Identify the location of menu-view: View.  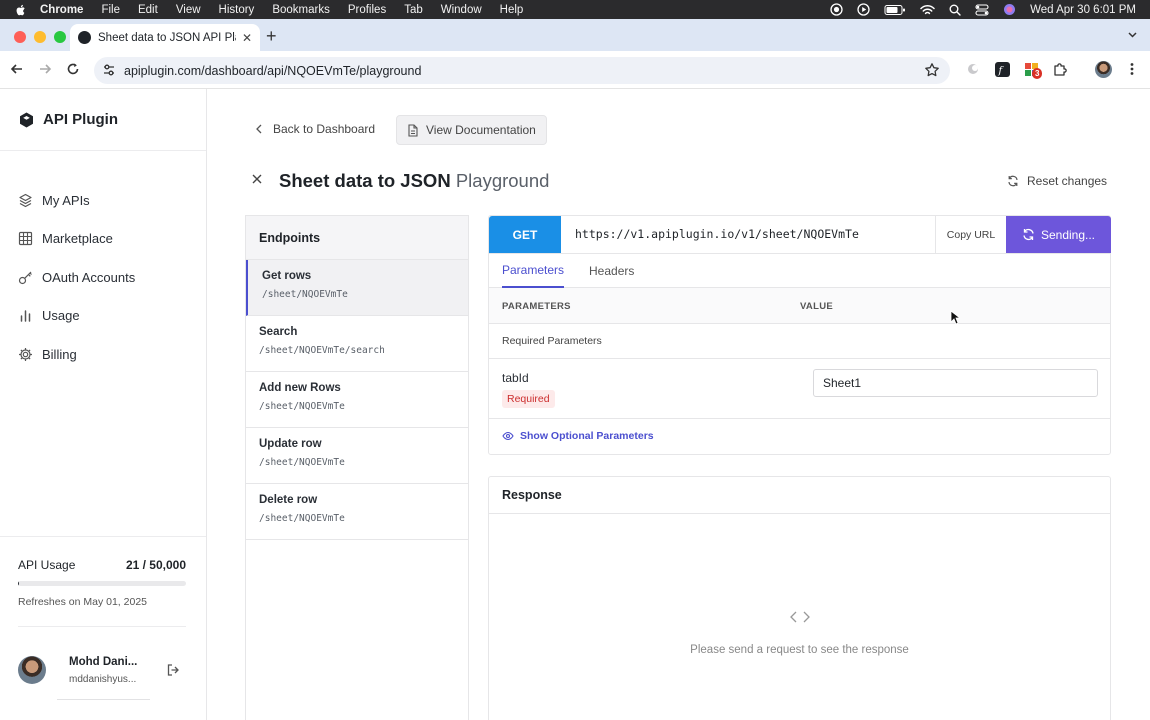
(188, 10).